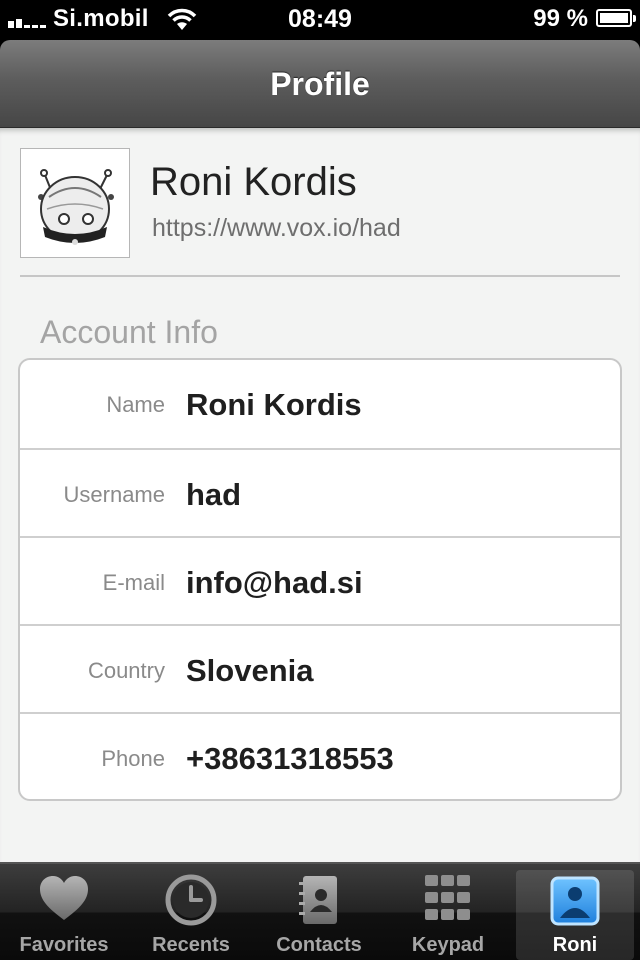 The width and height of the screenshot is (640, 960). I want to click on row-value: Slovenia, so click(250, 670).